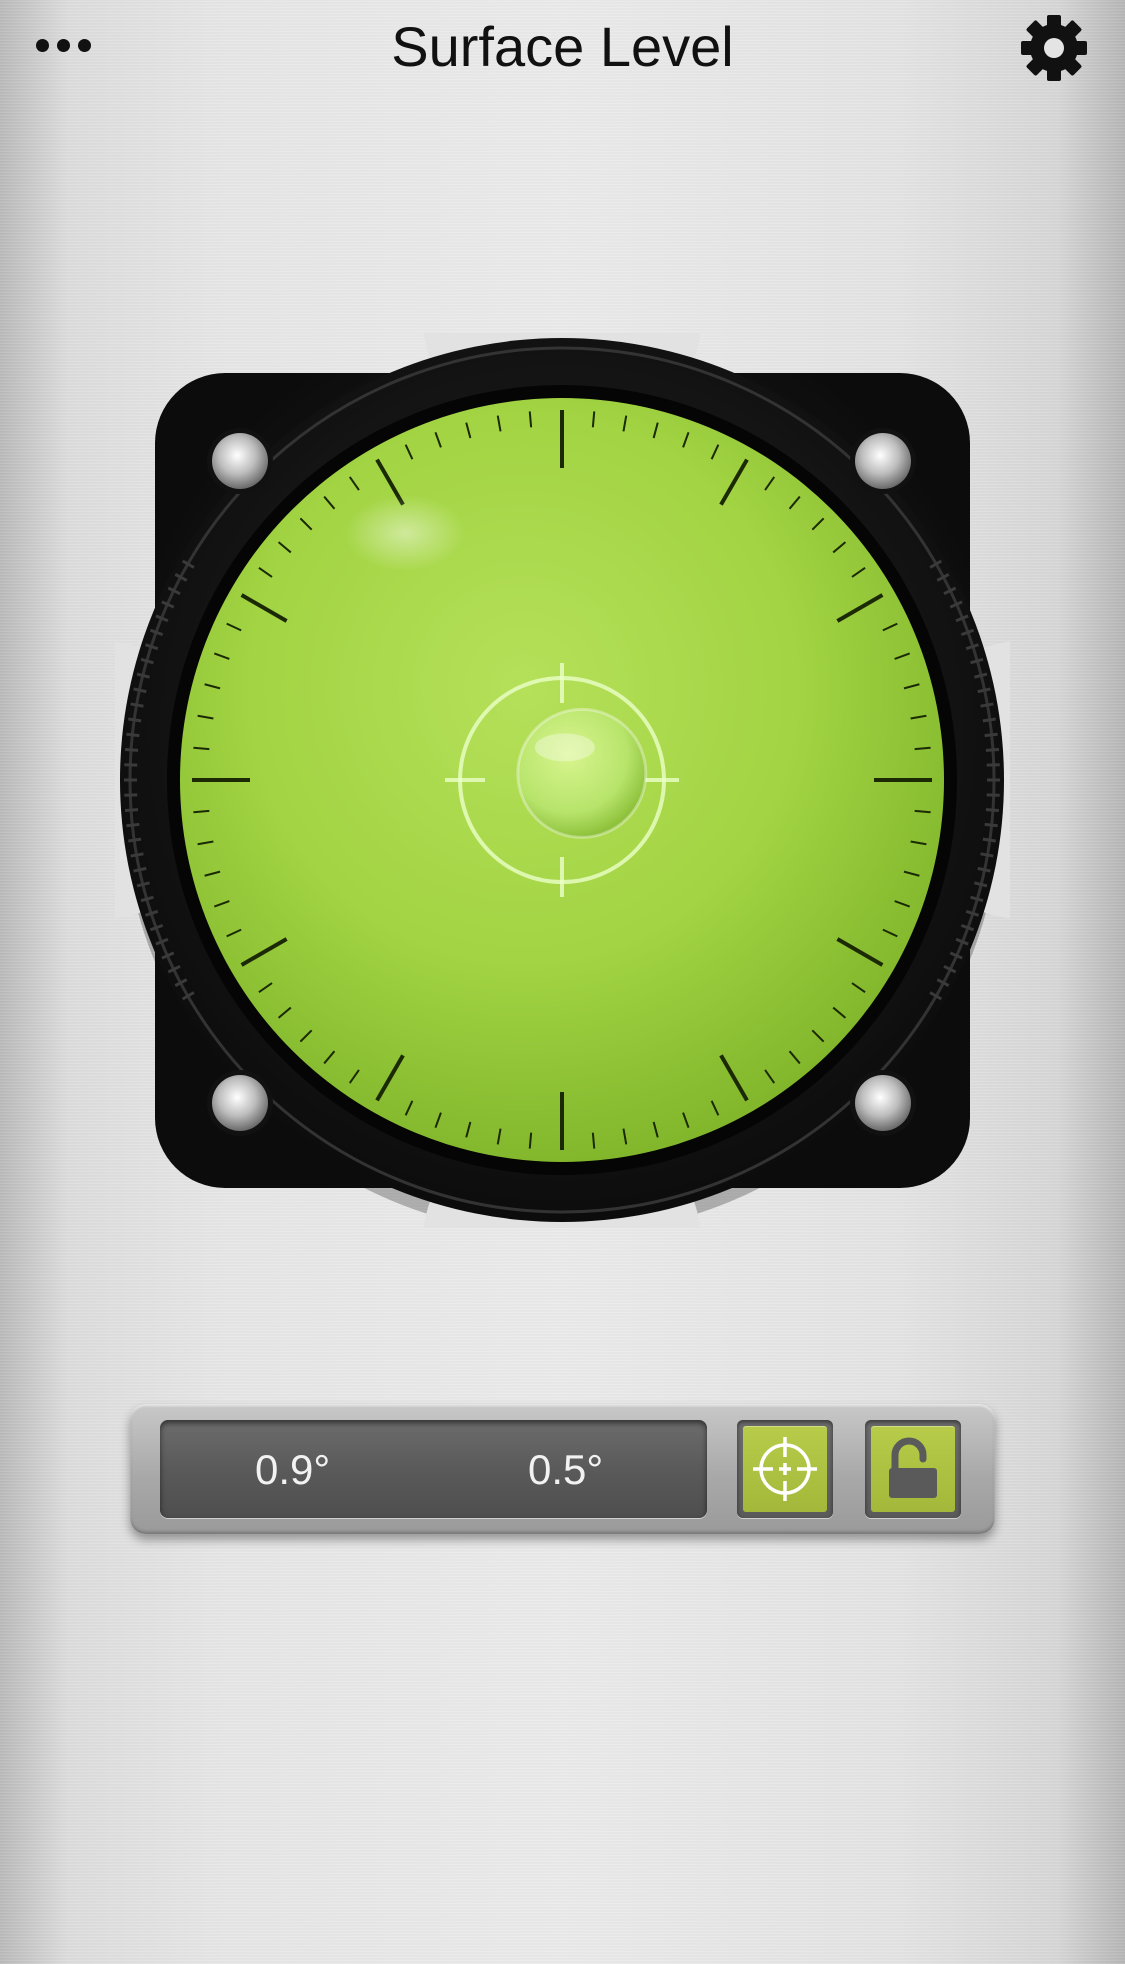 The width and height of the screenshot is (1125, 1964). I want to click on y-angle-value: 0.5°, so click(566, 1469).